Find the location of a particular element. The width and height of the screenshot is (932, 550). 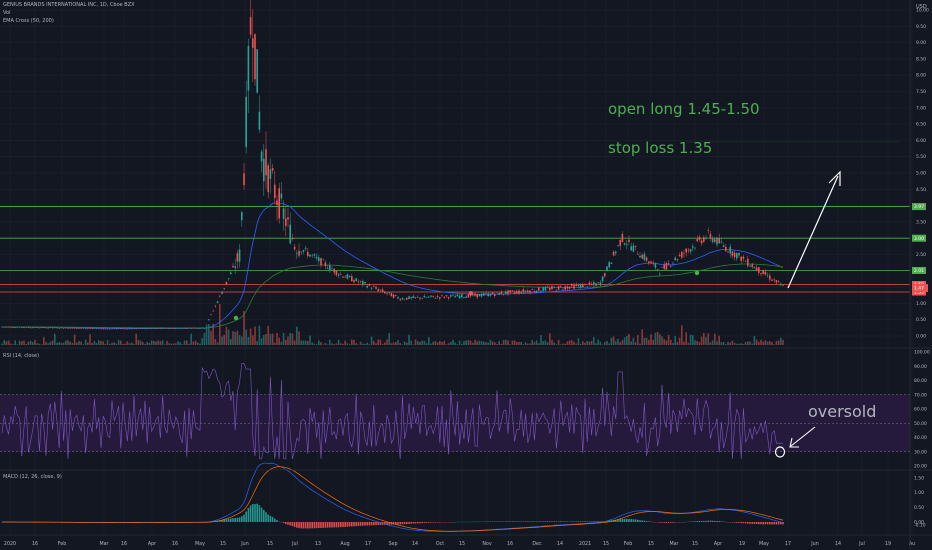

x-axis-tick-label: 15 is located at coordinates (695, 544).